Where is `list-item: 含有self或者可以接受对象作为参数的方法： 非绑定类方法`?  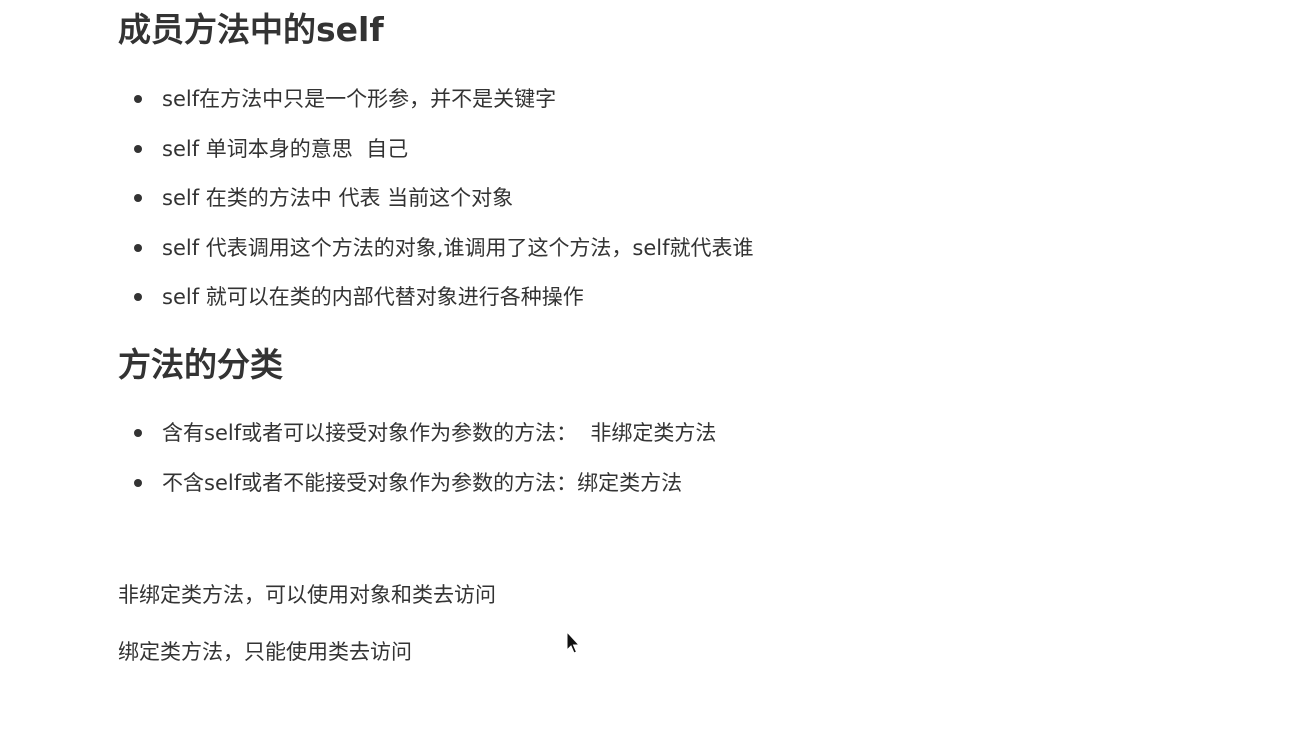 list-item: 含有self或者可以接受对象作为参数的方法： 非绑定类方法 is located at coordinates (425, 439).